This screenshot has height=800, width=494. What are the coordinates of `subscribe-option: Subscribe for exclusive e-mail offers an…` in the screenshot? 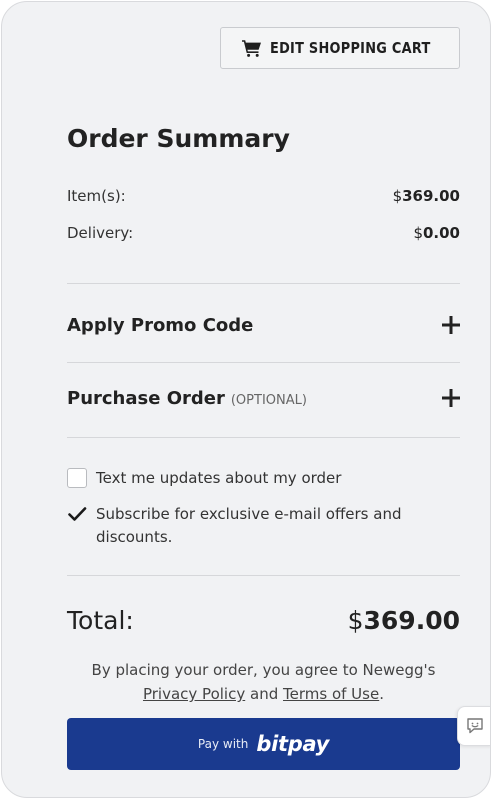 It's located at (263, 526).